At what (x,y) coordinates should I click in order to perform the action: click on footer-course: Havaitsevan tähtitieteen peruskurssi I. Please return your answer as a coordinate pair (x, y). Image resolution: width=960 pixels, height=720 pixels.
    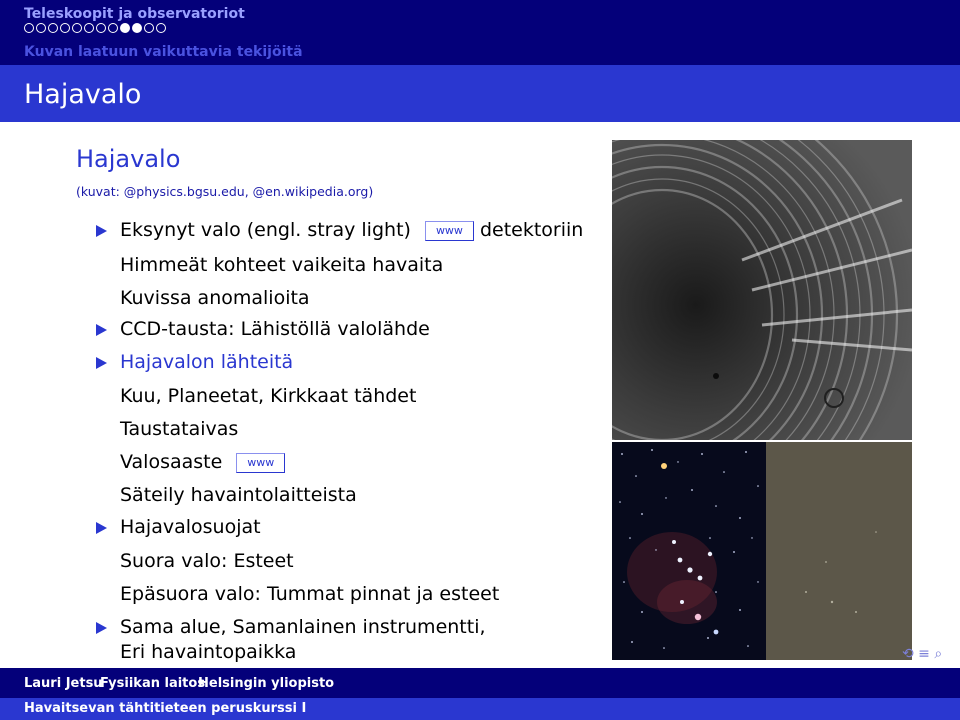
    Looking at the image, I should click on (165, 708).